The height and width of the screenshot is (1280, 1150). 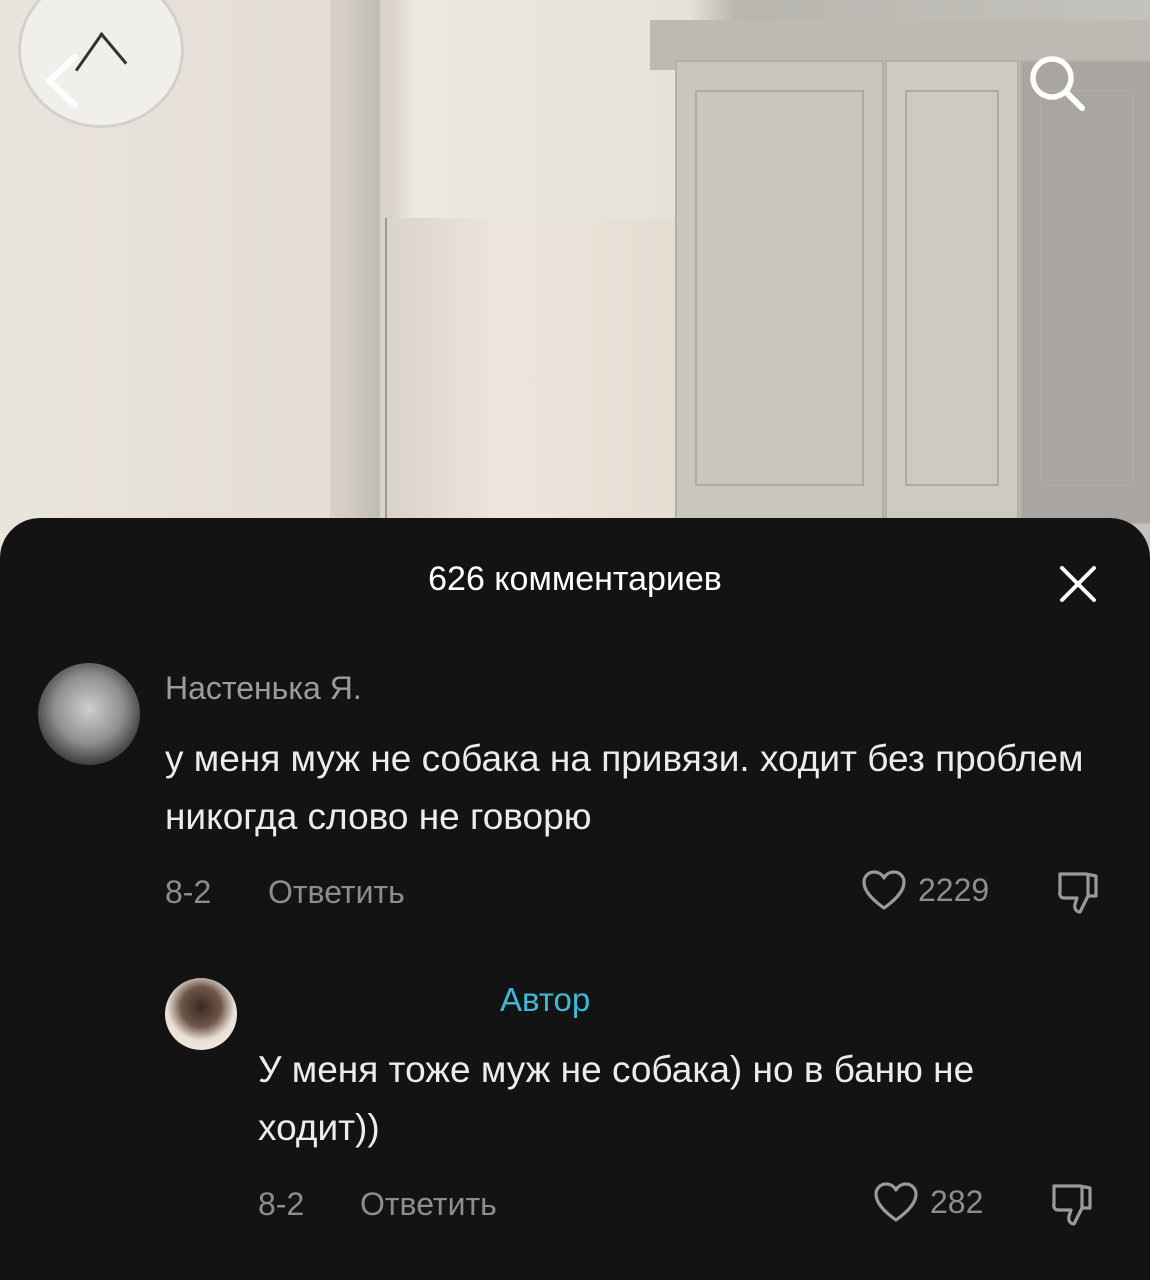 I want to click on search-icon, so click(x=1057, y=83).